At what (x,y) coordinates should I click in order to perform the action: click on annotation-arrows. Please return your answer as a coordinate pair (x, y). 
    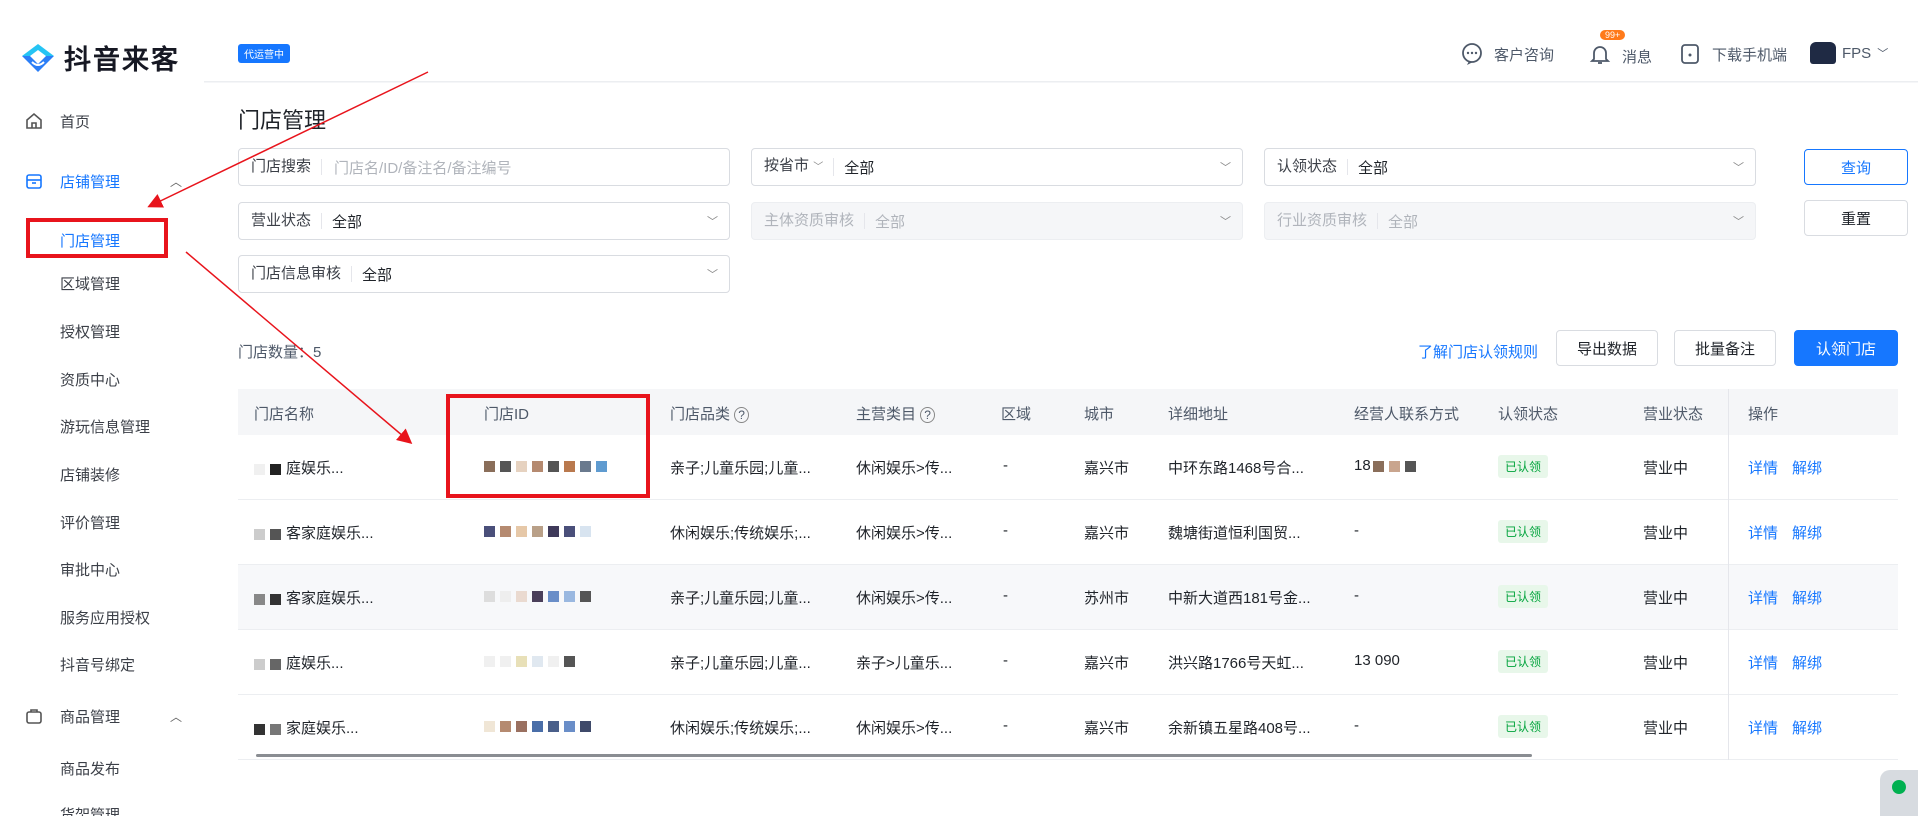
    Looking at the image, I should click on (288, 257).